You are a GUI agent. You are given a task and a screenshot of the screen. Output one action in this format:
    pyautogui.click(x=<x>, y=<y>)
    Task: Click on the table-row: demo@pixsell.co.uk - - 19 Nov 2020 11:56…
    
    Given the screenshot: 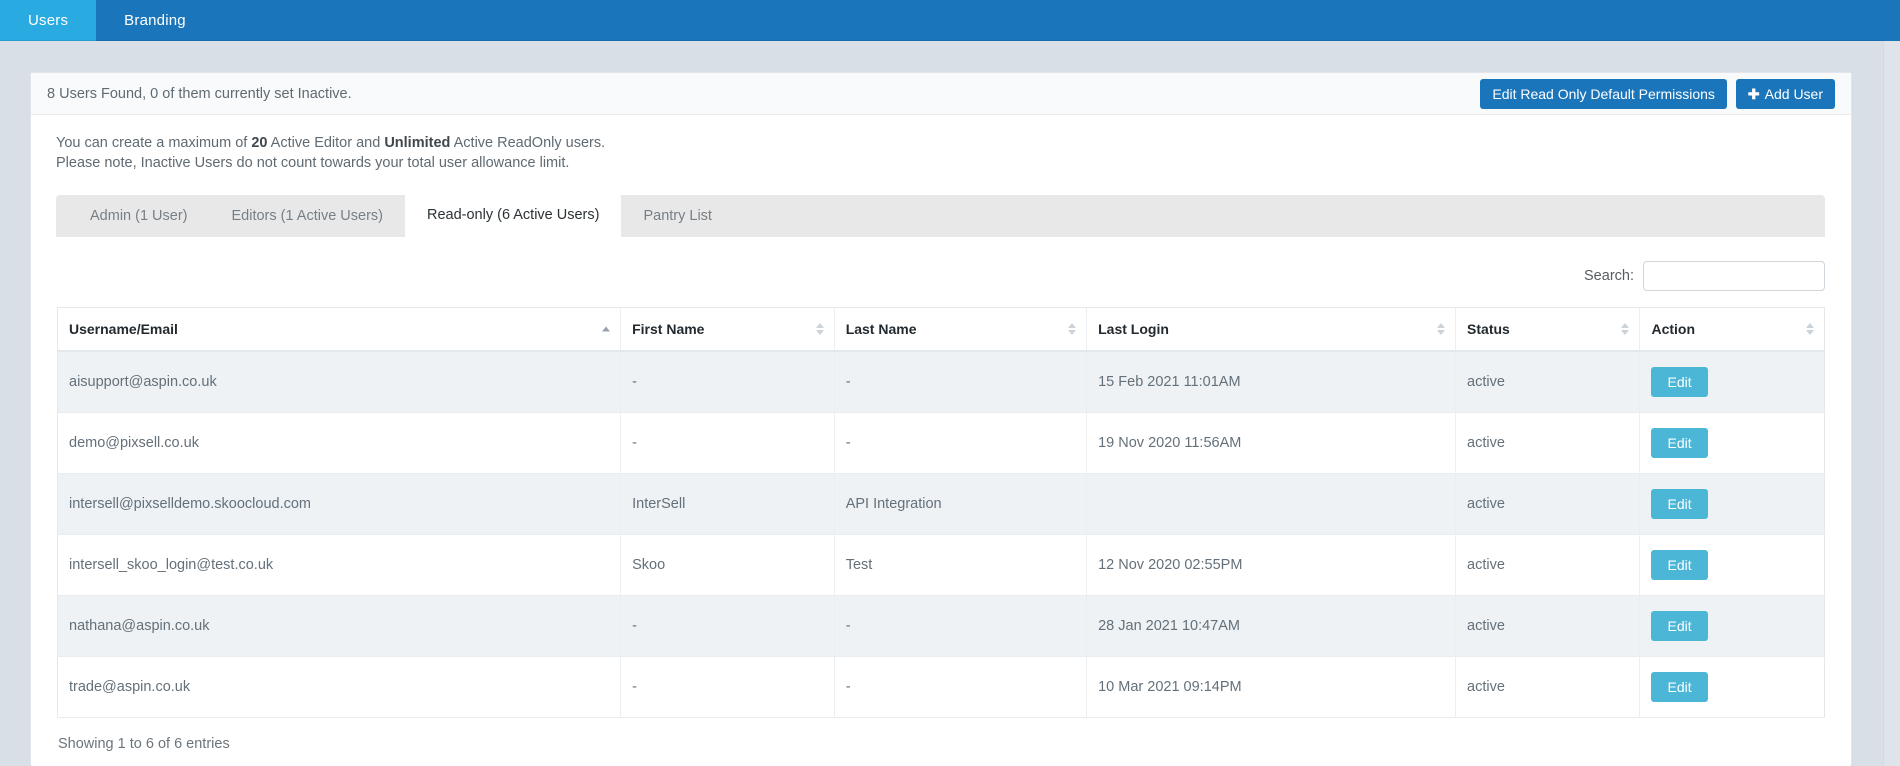 What is the action you would take?
    pyautogui.click(x=941, y=443)
    